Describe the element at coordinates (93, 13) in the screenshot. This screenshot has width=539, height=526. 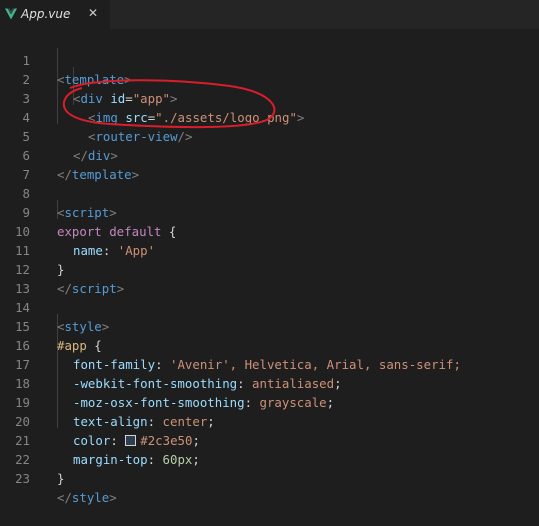
I see `close-icon: ✕` at that location.